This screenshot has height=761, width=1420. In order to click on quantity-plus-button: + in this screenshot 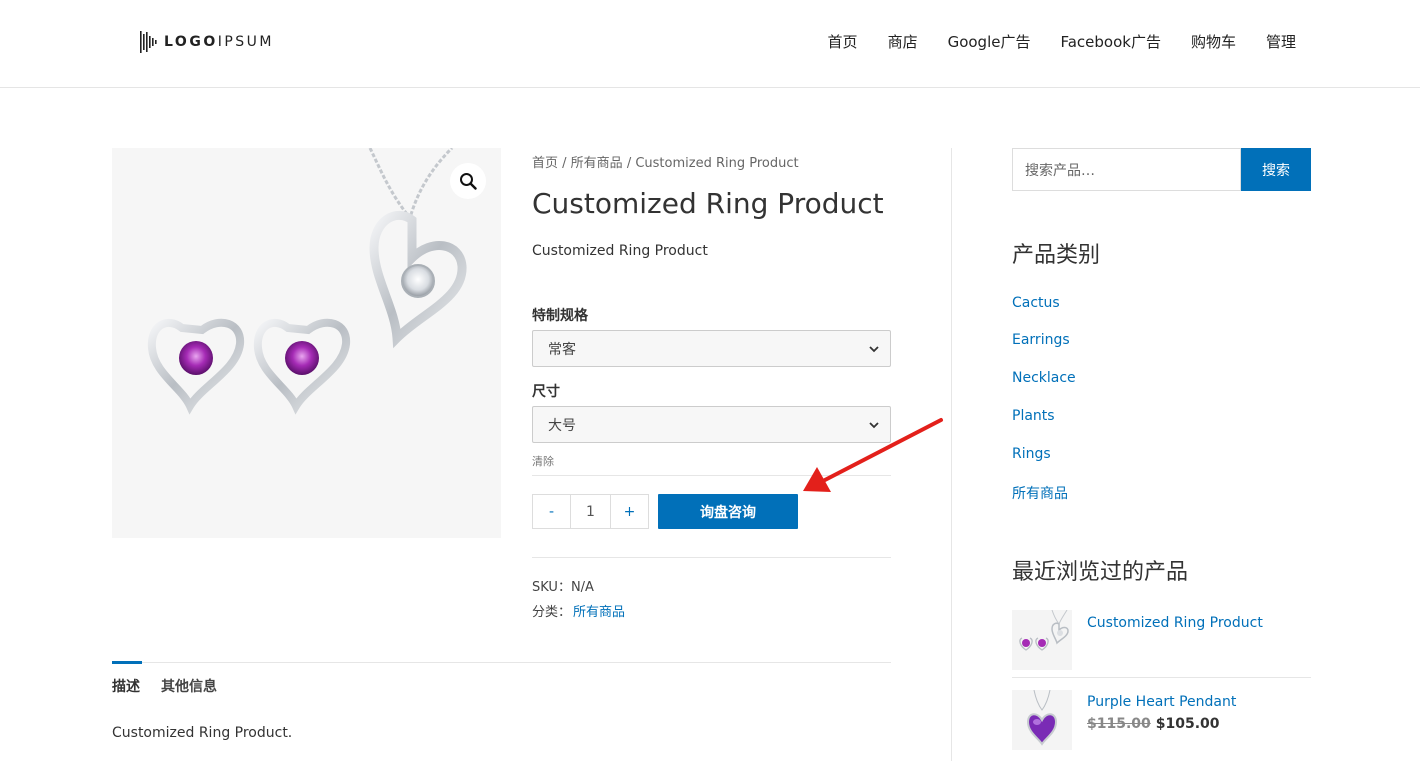, I will do `click(629, 511)`.